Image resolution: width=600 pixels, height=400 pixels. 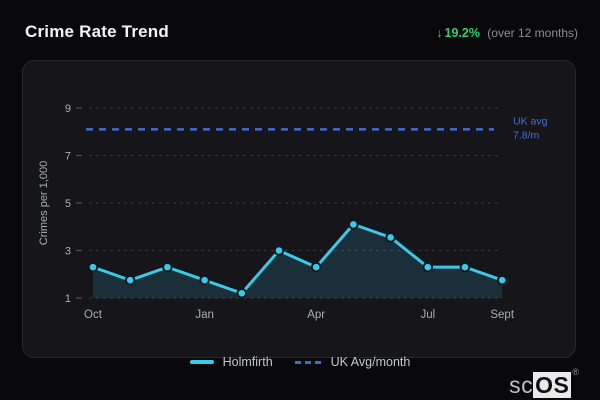 I want to click on legend-item-uk-avg: UK Avg/month, so click(x=352, y=362).